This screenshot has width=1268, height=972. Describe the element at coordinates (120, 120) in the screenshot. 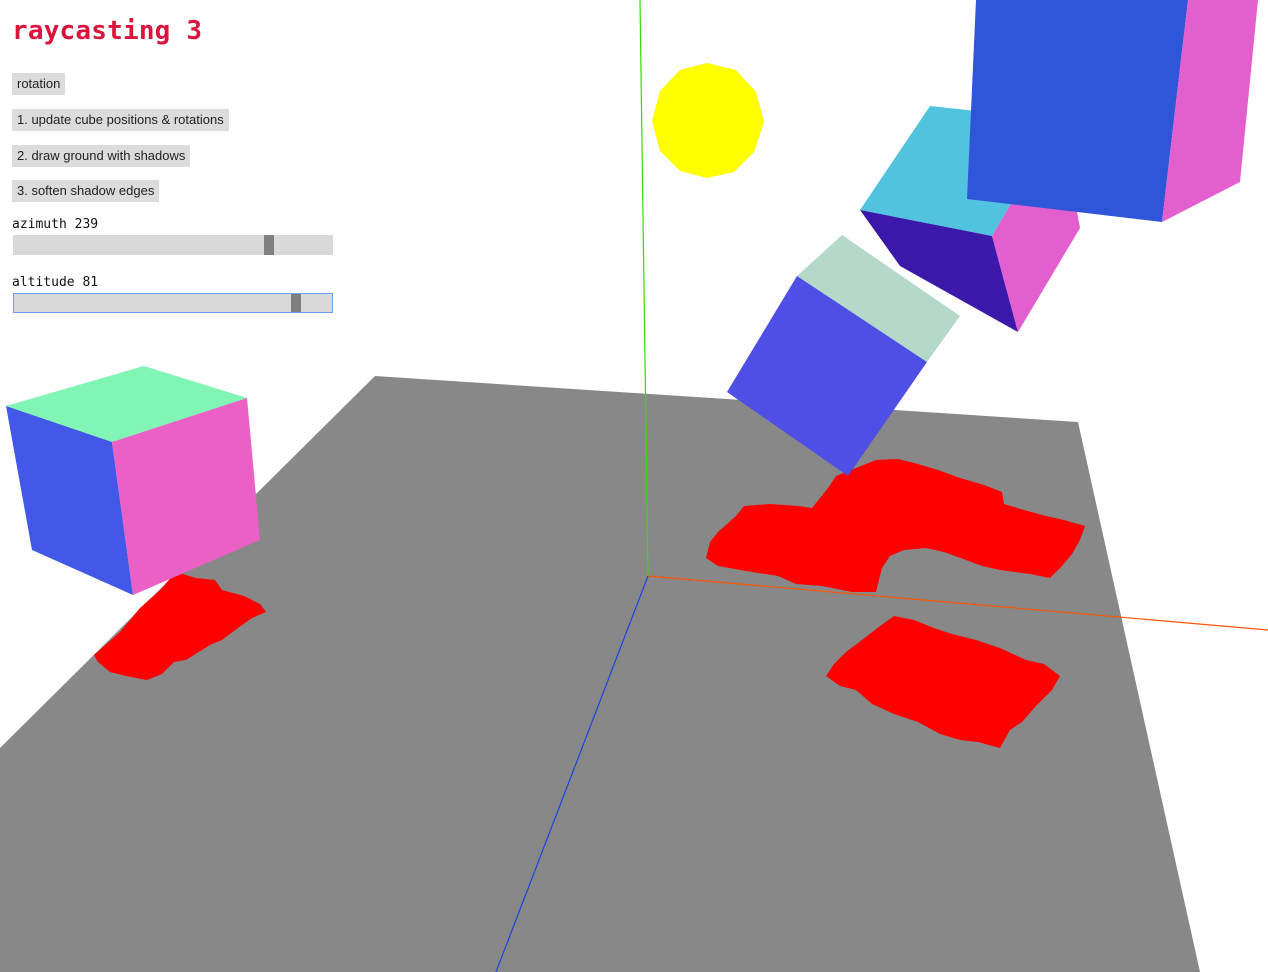

I see `update-cubes-button: 1. update cube positions & rotations` at that location.